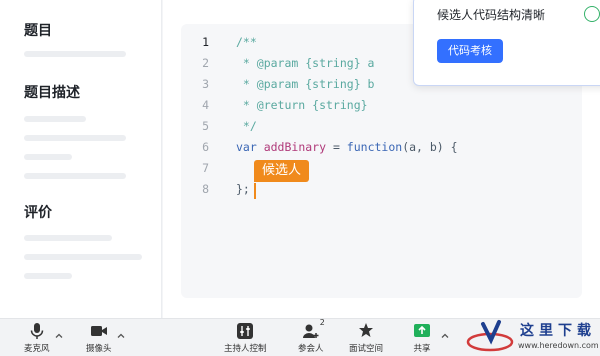  I want to click on line-number: 1, so click(205, 42).